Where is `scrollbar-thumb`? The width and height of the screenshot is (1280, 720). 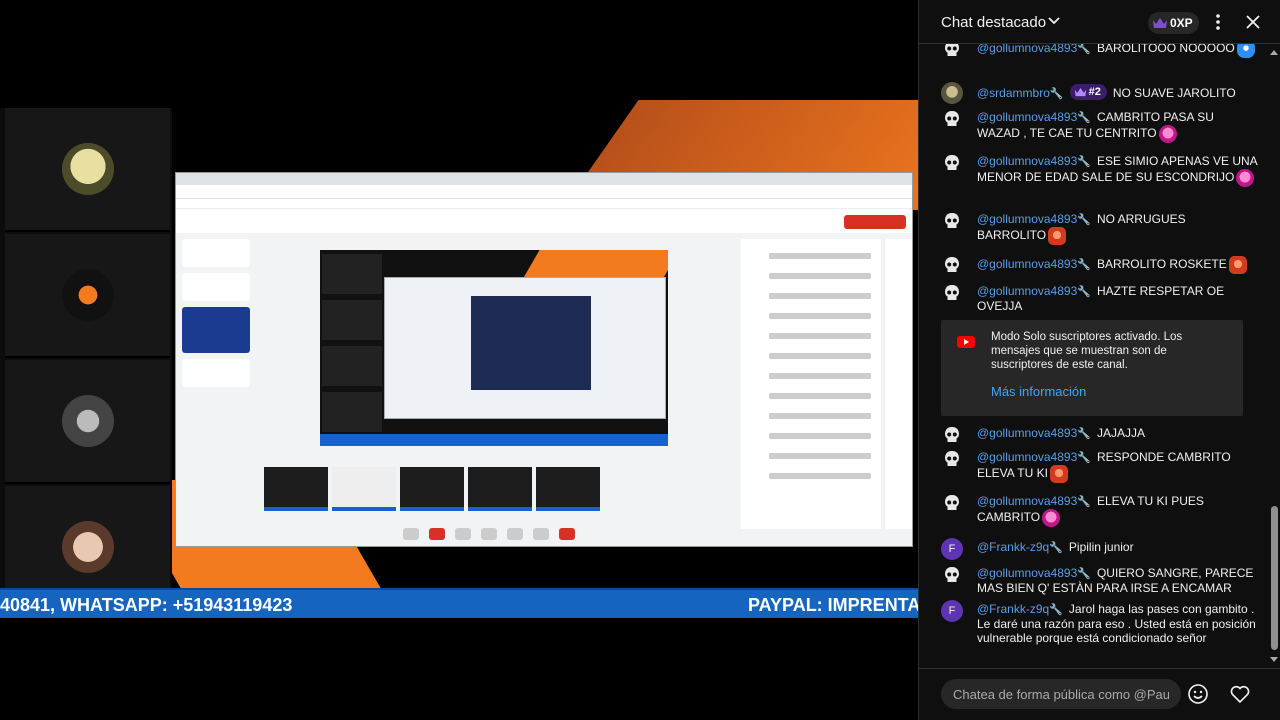 scrollbar-thumb is located at coordinates (1274, 578).